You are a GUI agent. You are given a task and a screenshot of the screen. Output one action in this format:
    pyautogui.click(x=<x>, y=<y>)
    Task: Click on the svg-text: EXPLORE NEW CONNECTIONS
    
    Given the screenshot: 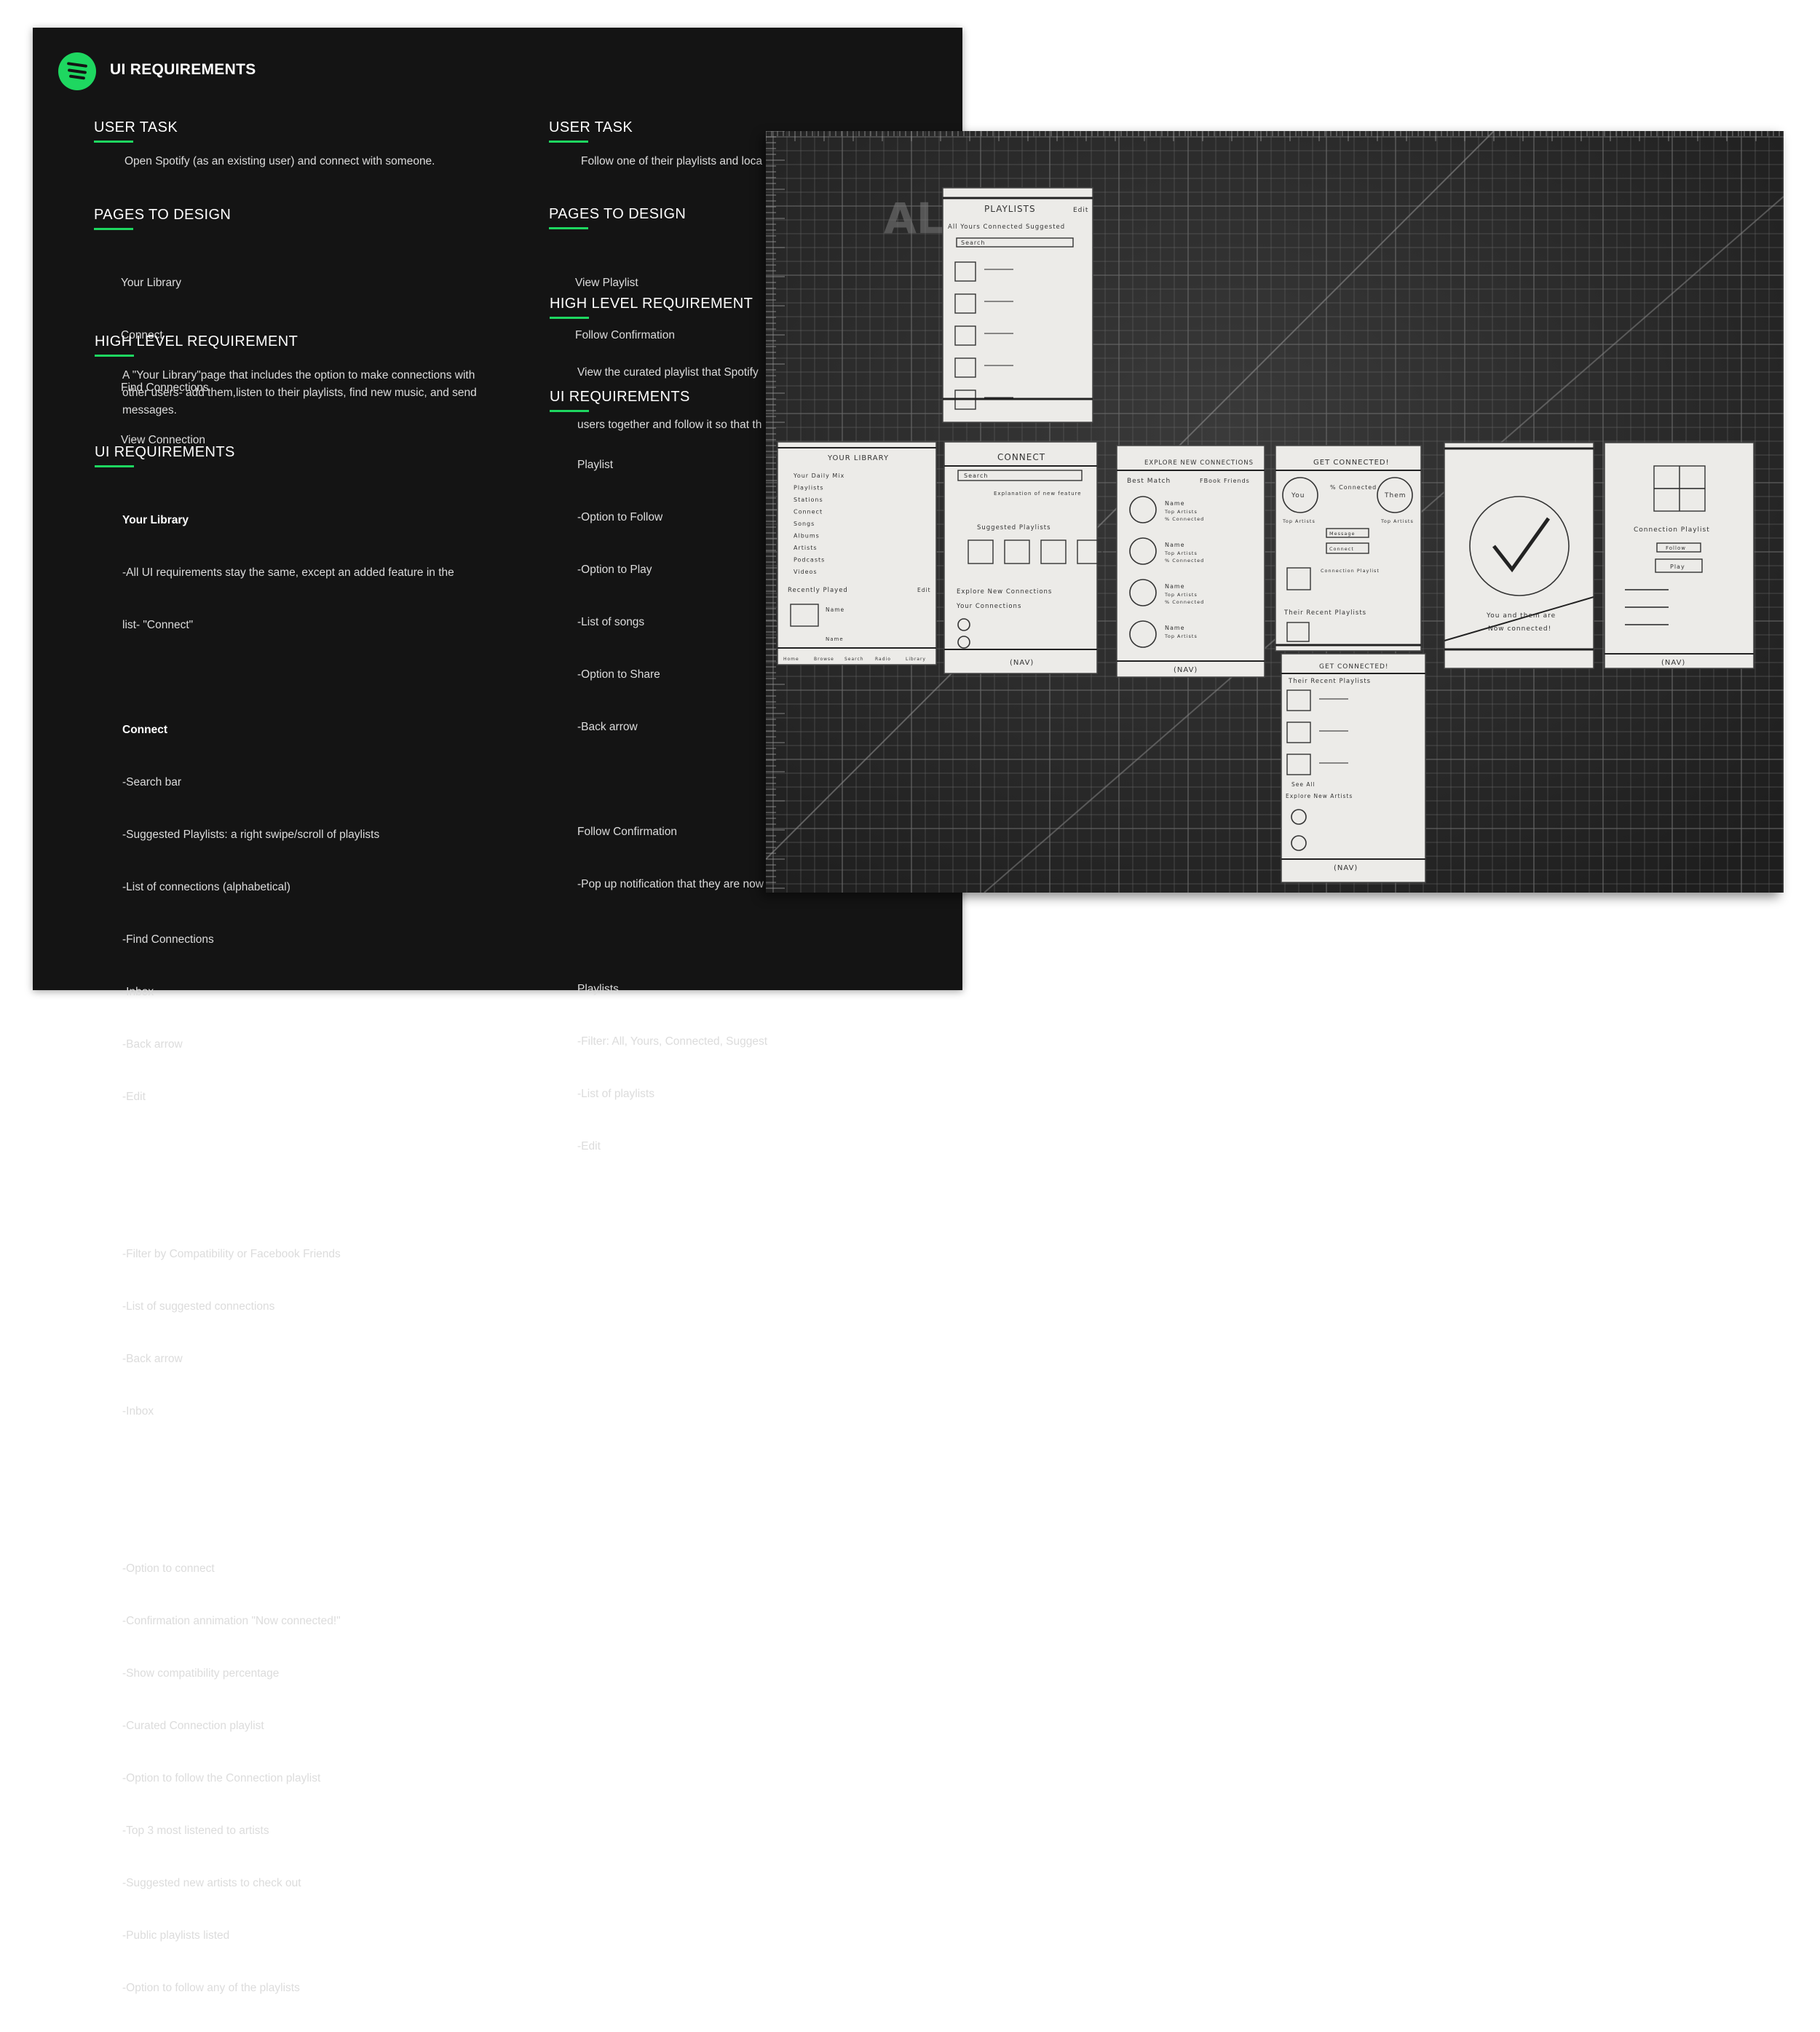 What is the action you would take?
    pyautogui.click(x=1199, y=463)
    